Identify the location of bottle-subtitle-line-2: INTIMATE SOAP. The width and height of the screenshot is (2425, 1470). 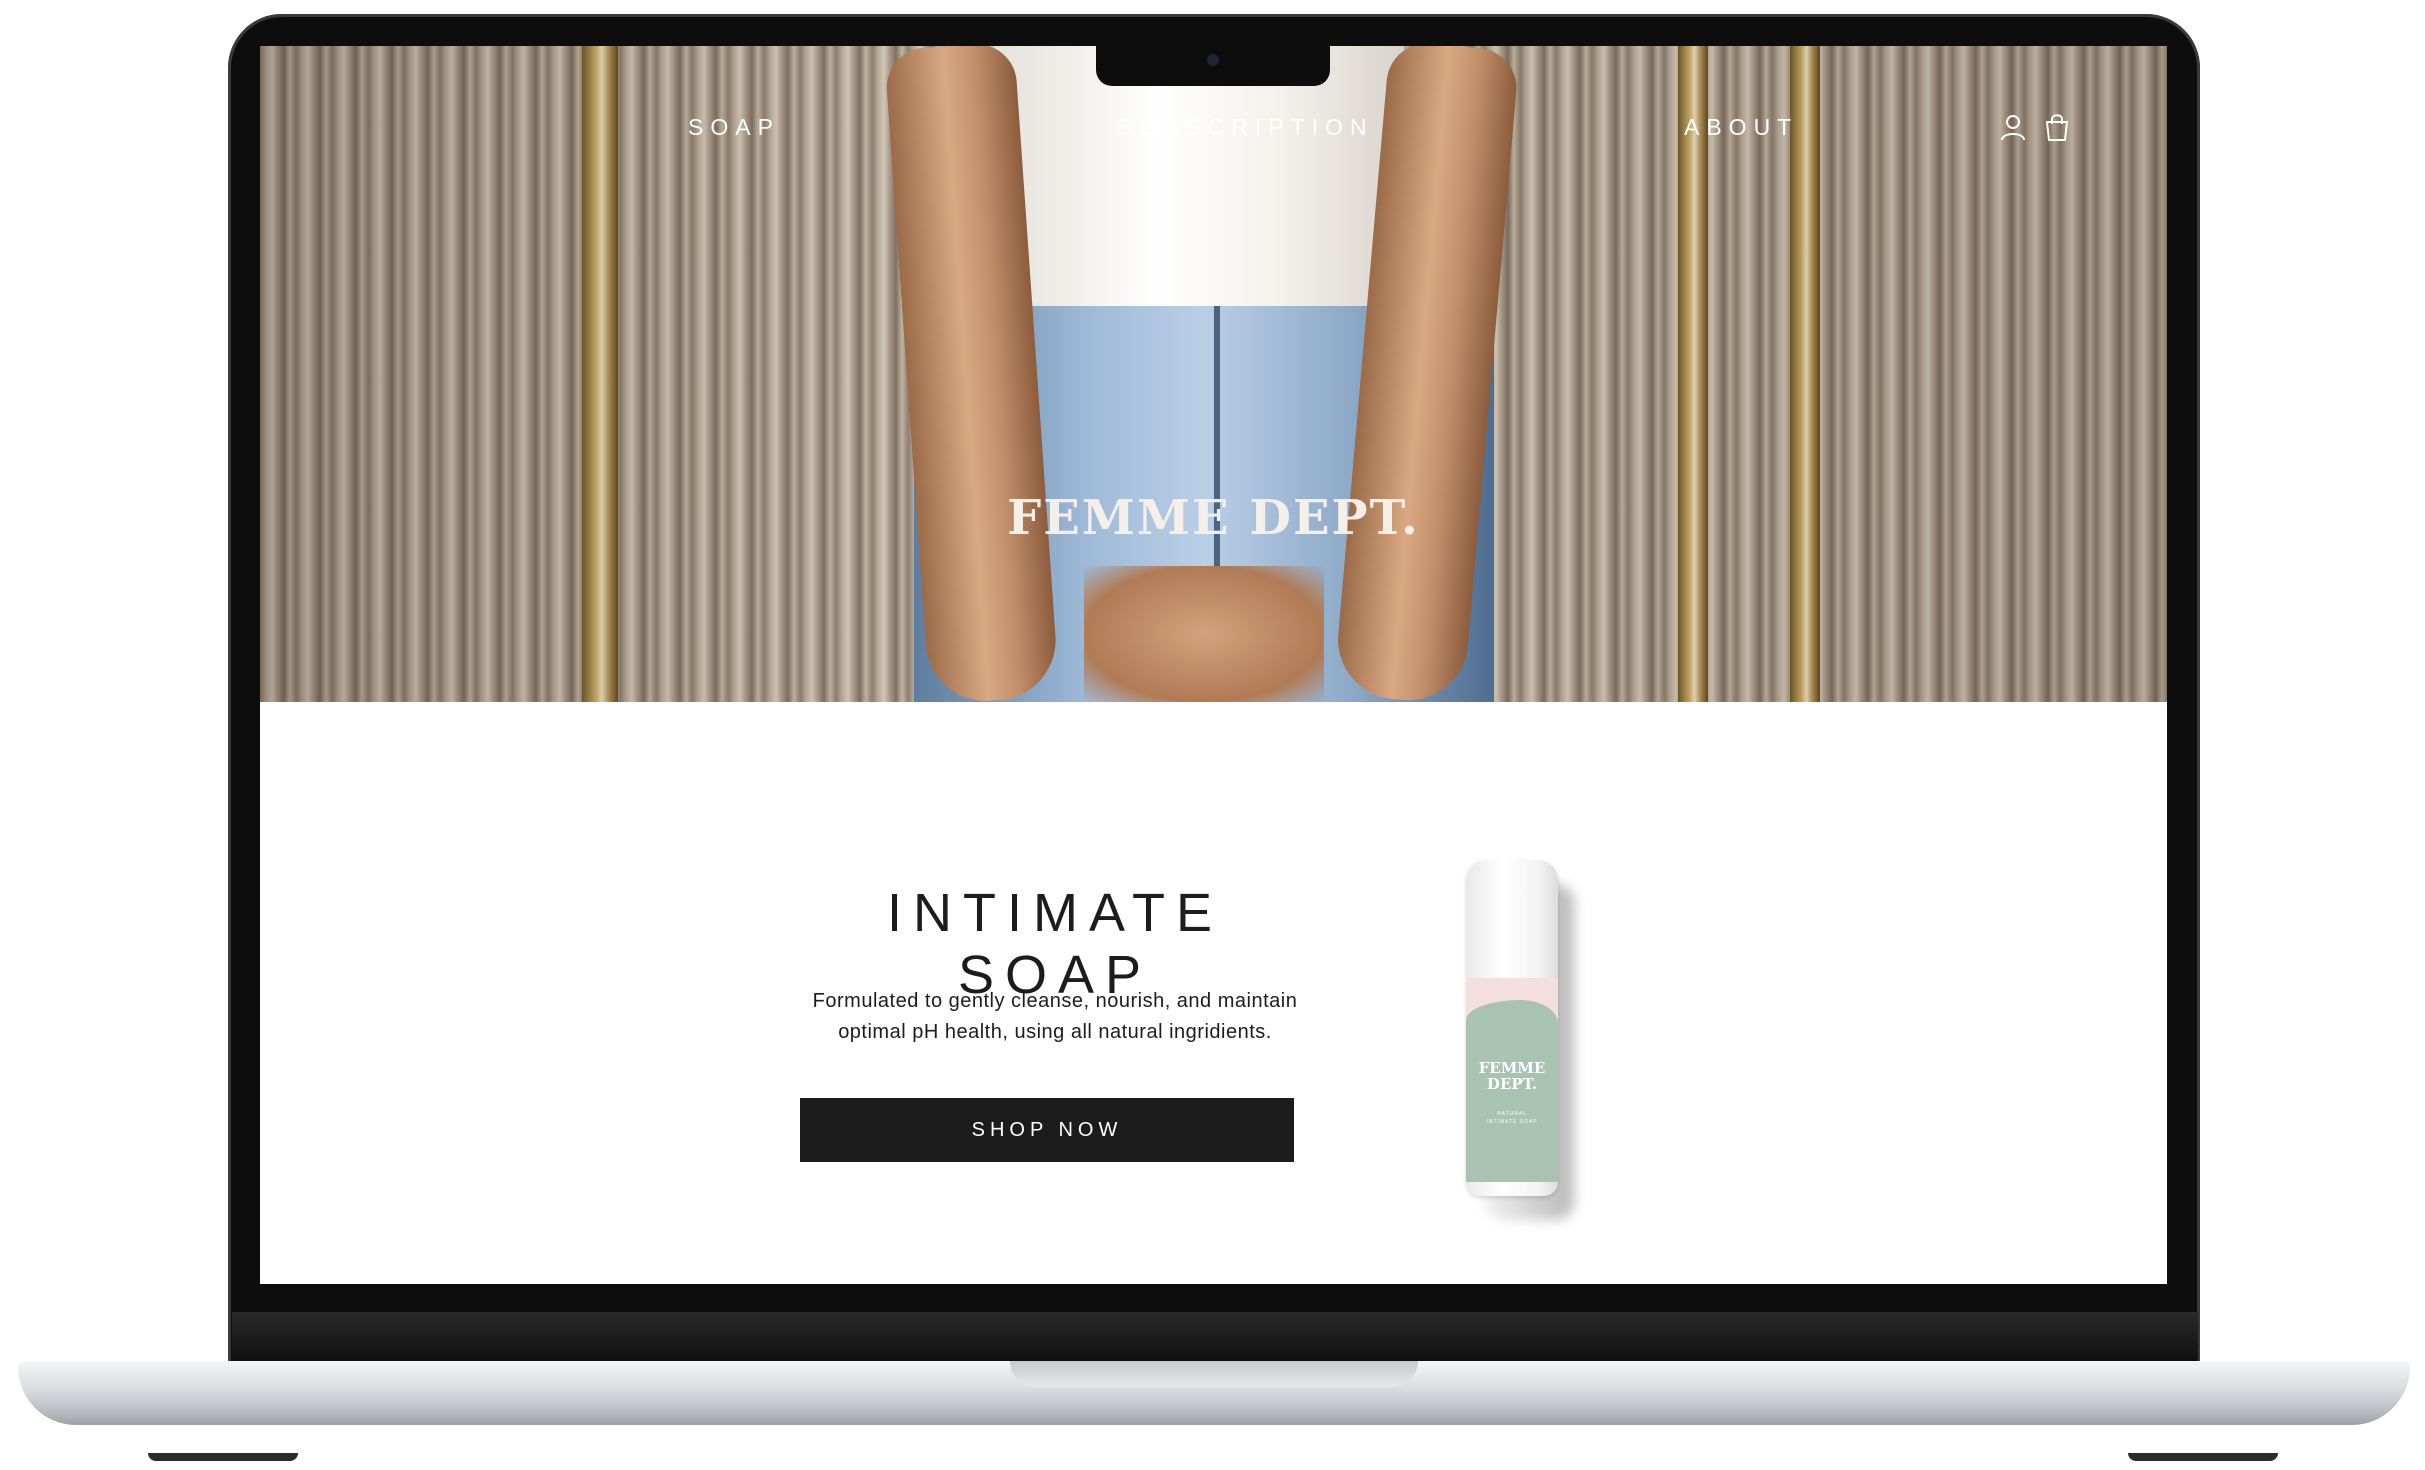
(1512, 1122).